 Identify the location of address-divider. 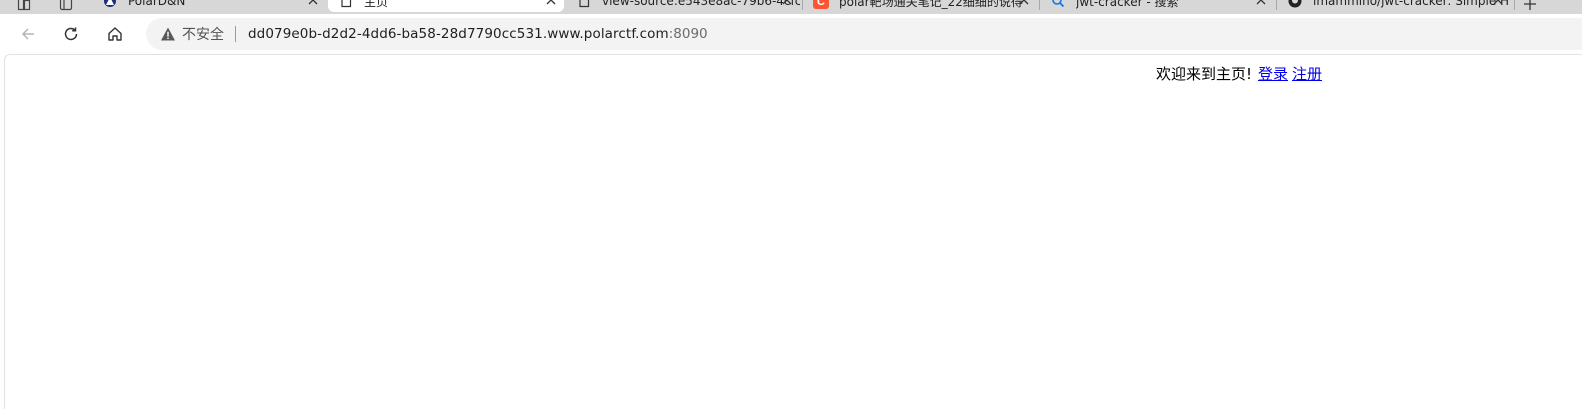
(235, 34).